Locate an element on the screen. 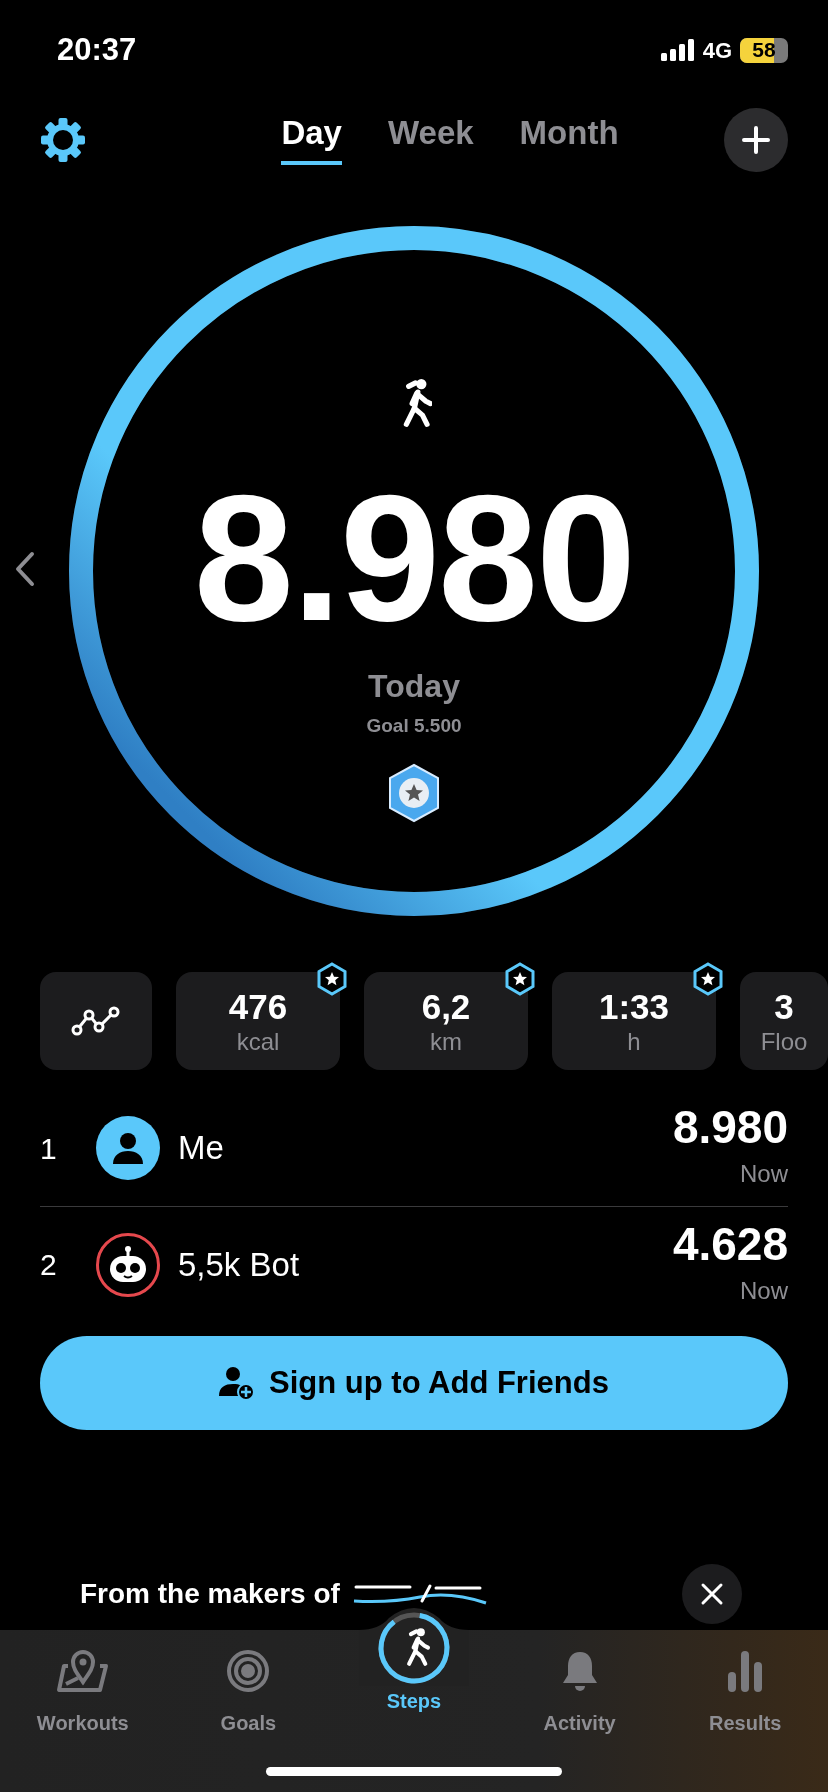 This screenshot has height=1792, width=828. rank-number: 1 is located at coordinates (49, 1148).